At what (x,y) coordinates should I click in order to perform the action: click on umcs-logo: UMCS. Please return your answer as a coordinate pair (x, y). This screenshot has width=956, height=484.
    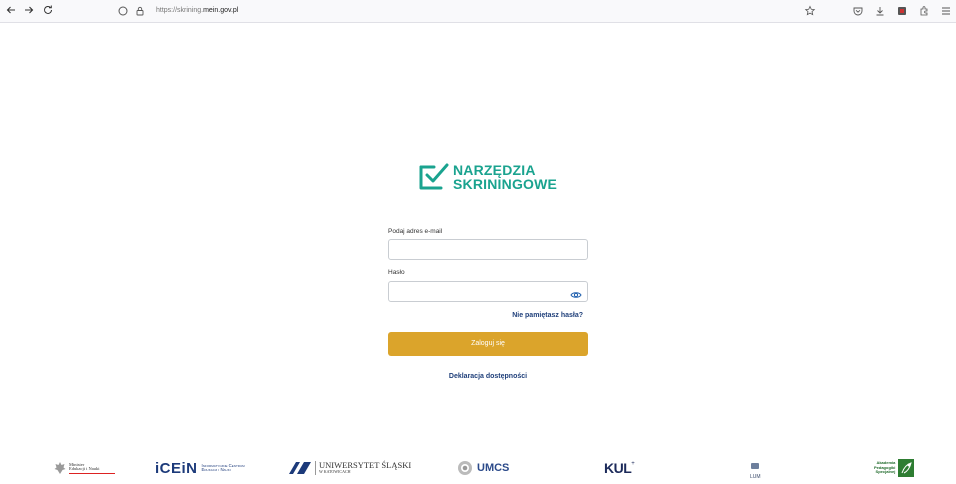
    Looking at the image, I should click on (483, 468).